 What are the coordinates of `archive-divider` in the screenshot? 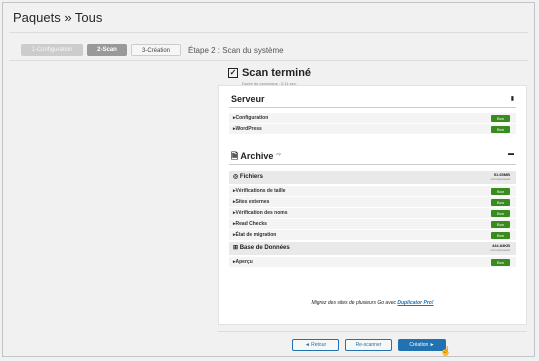 It's located at (372, 164).